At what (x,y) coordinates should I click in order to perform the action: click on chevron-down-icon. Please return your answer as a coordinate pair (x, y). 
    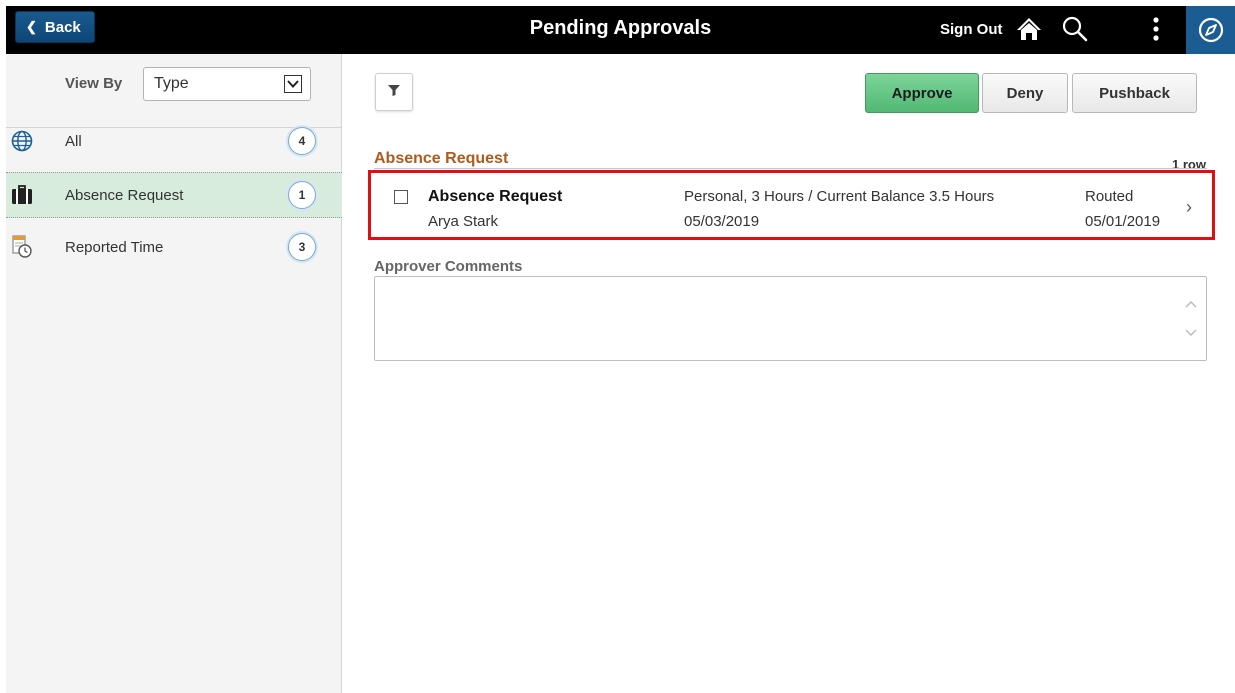
    Looking at the image, I should click on (293, 84).